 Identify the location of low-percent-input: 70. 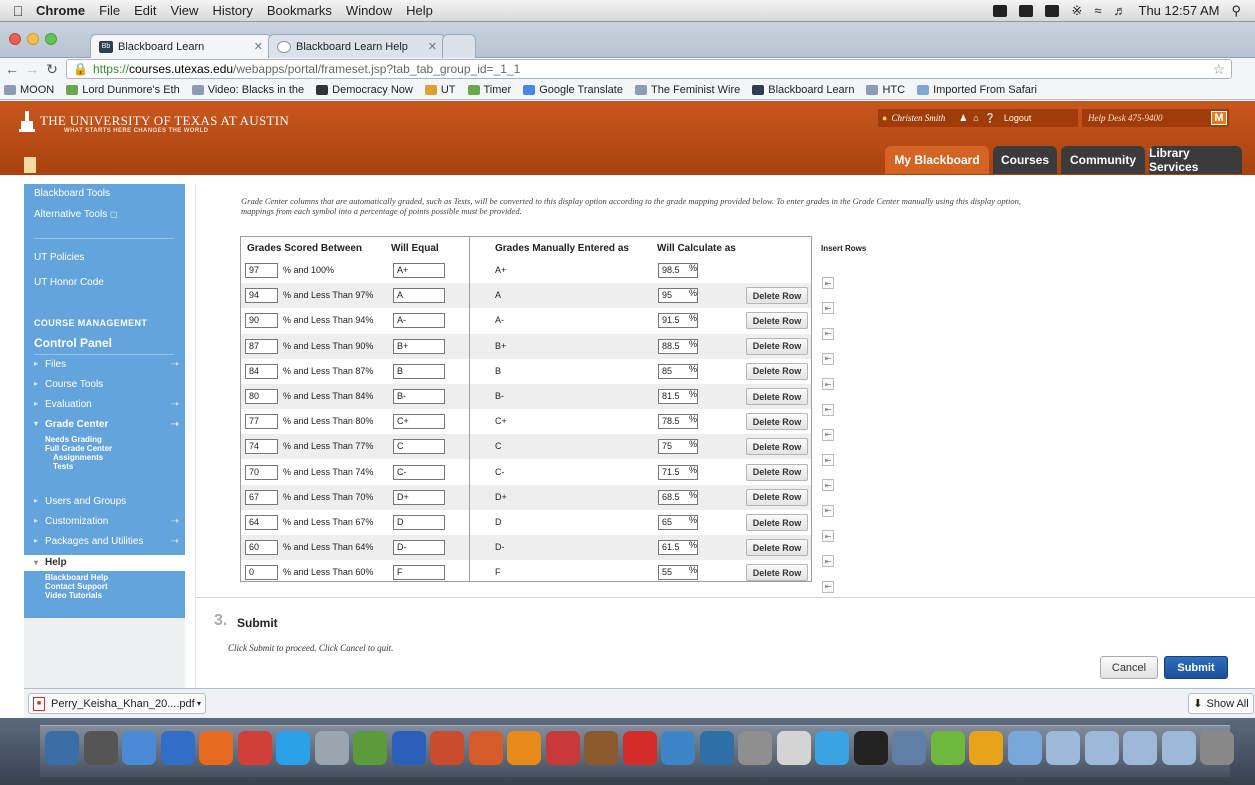
(261, 472).